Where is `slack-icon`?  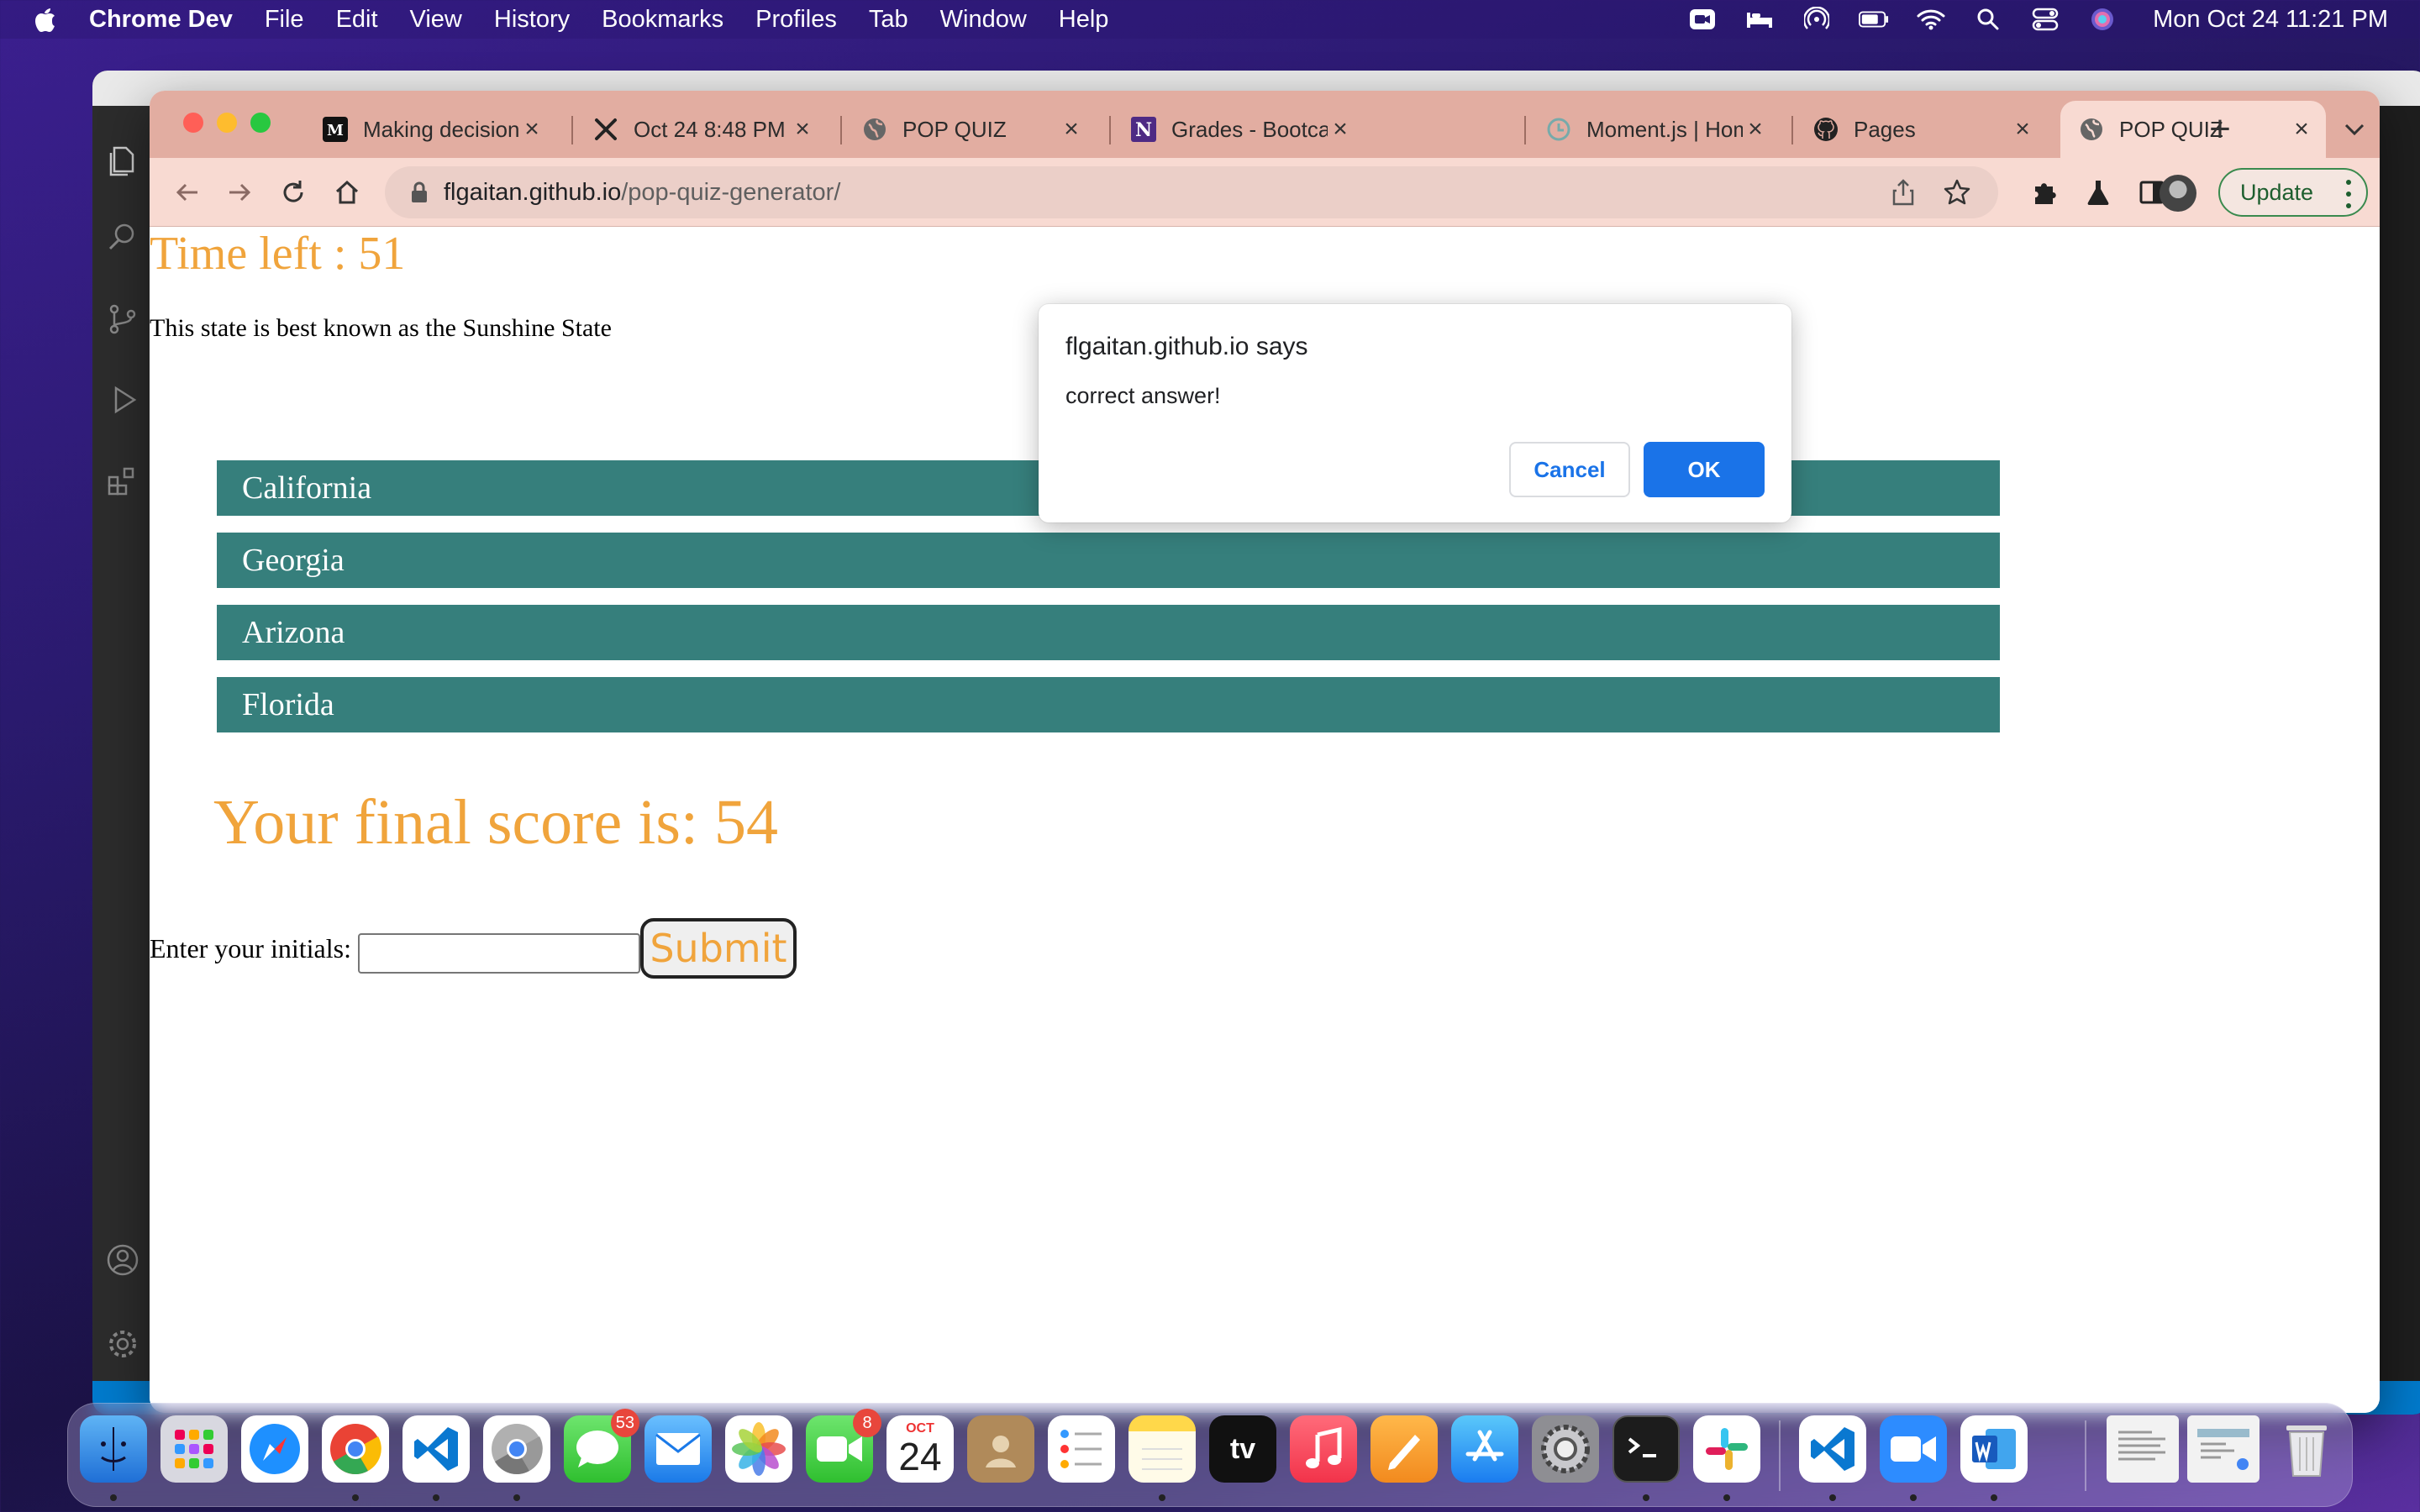 slack-icon is located at coordinates (1727, 1449).